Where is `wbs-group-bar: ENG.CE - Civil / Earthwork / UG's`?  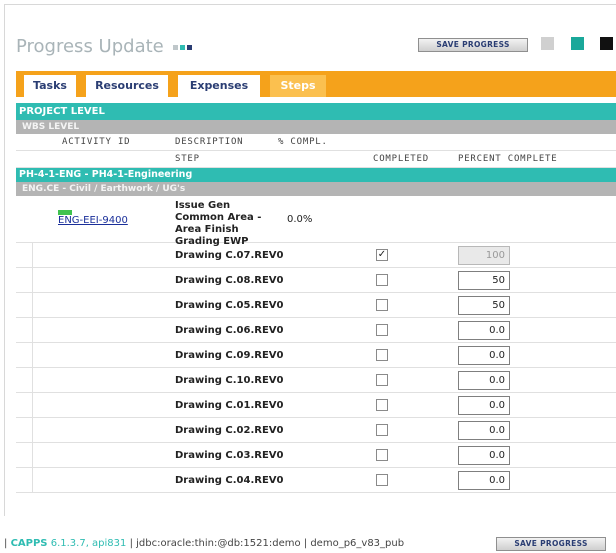
wbs-group-bar: ENG.CE - Civil / Earthwork / UG's is located at coordinates (316, 189).